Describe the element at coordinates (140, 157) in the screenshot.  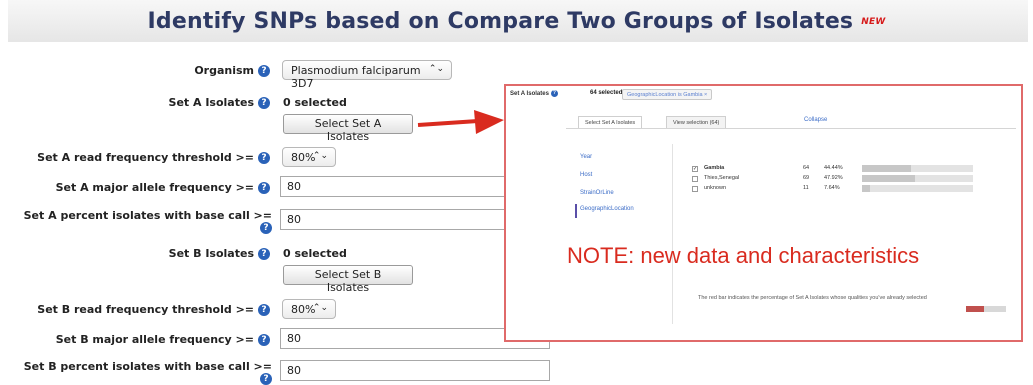
I see `set-a-read-freq-label: Set A read frequency threshold >=?` at that location.